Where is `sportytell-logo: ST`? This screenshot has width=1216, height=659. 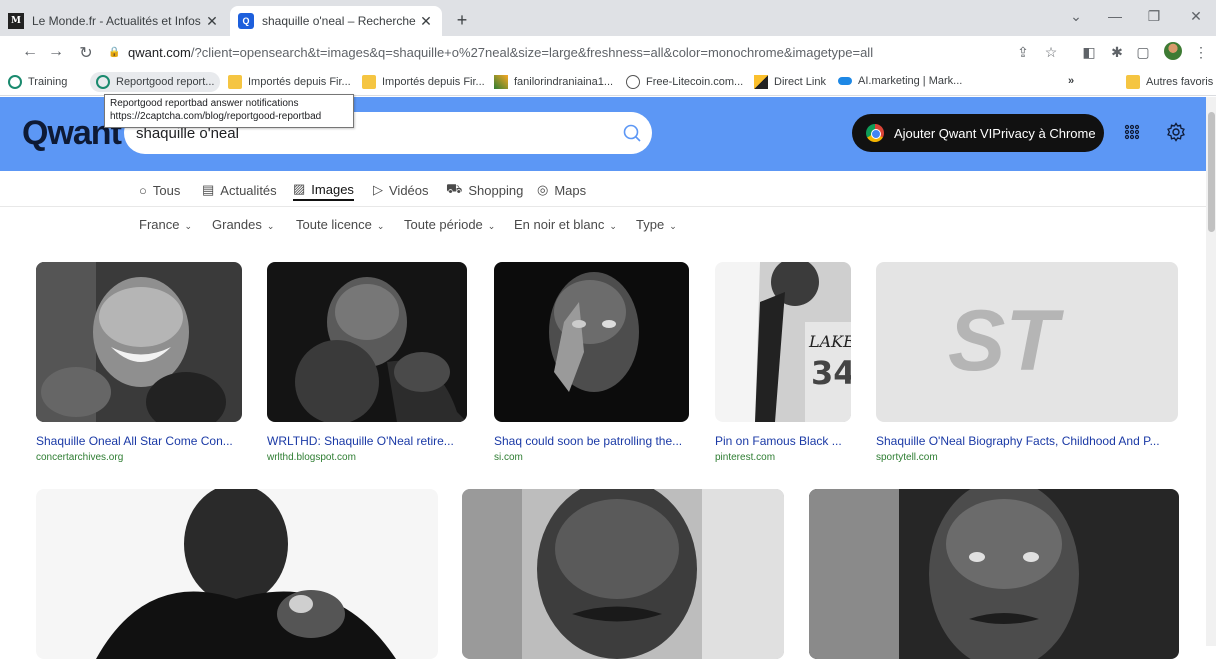
sportytell-logo: ST is located at coordinates (1006, 341).